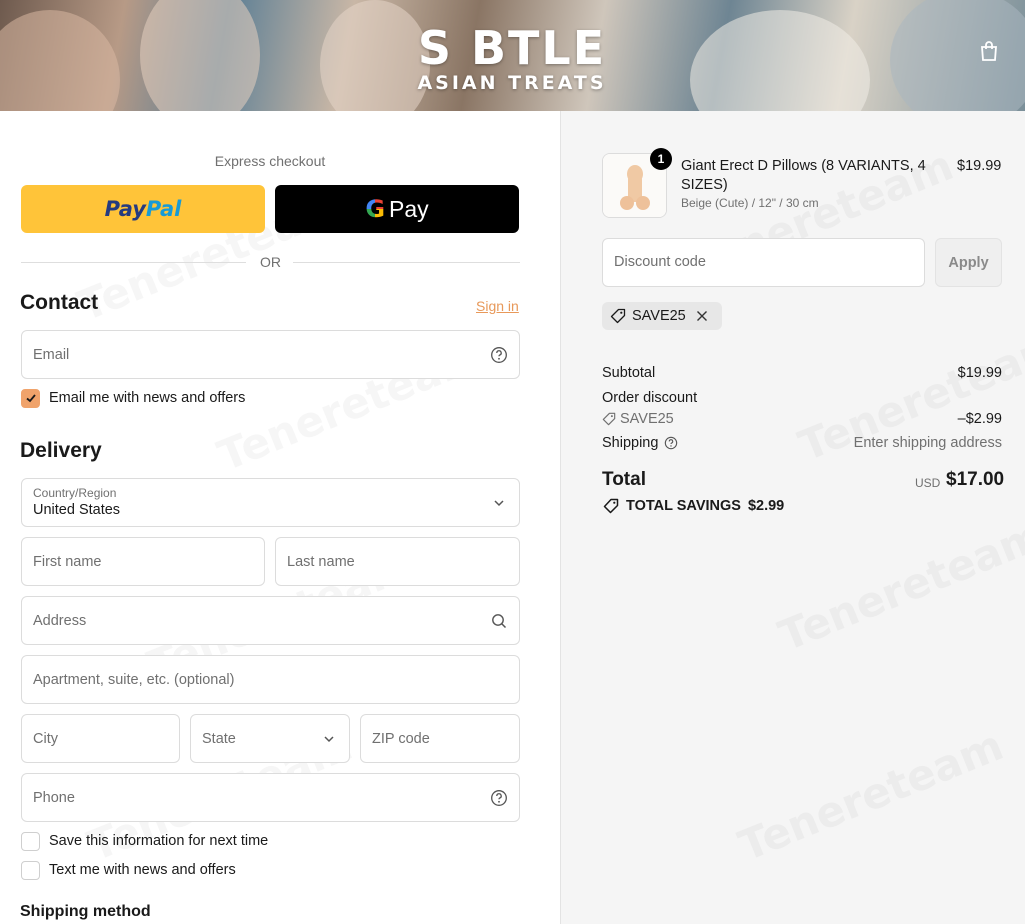  I want to click on or-label: OR, so click(270, 262).